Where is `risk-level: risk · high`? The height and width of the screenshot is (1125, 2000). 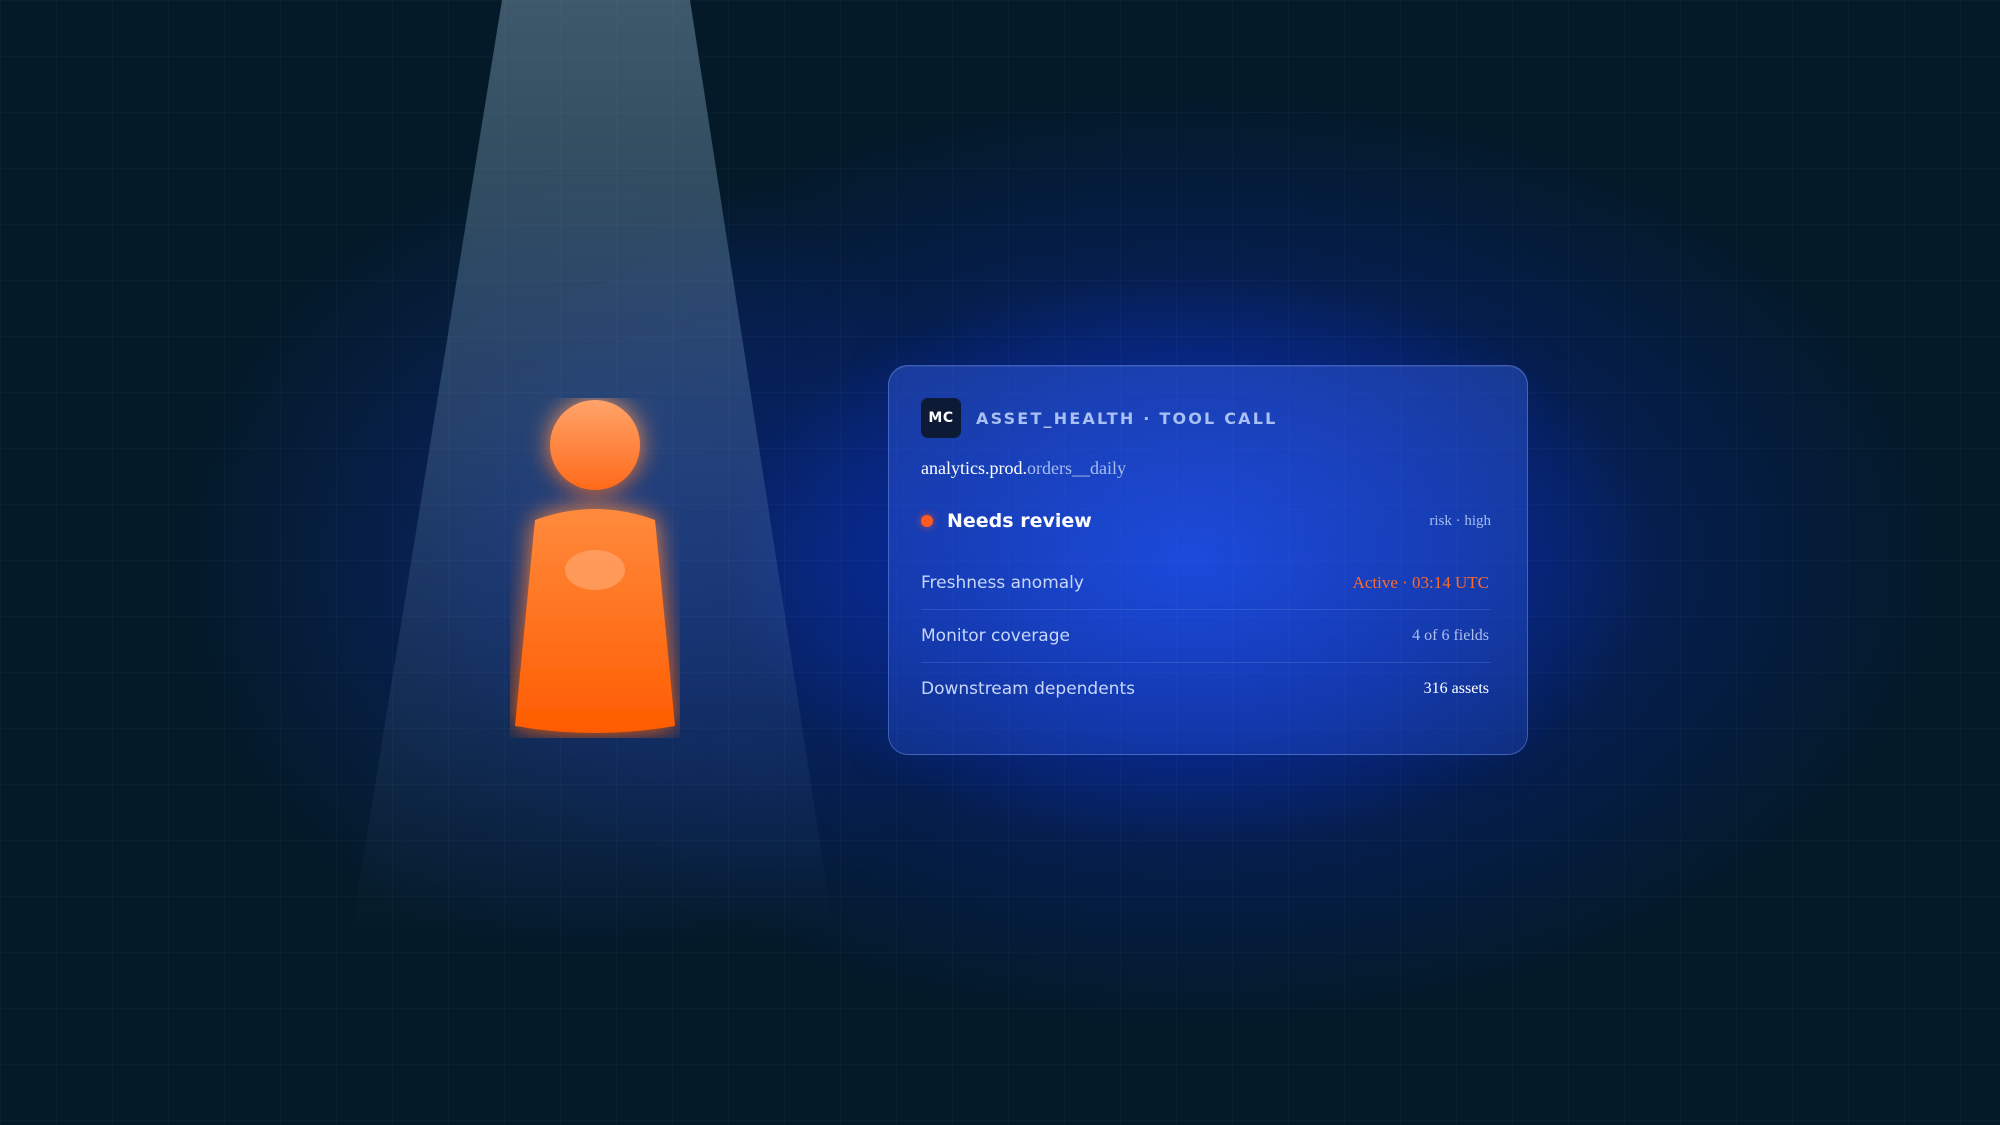 risk-level: risk · high is located at coordinates (1460, 520).